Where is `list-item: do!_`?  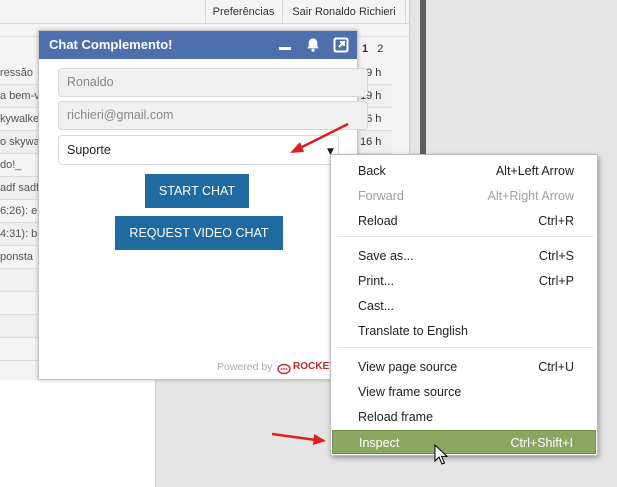 list-item: do!_ is located at coordinates (20, 165).